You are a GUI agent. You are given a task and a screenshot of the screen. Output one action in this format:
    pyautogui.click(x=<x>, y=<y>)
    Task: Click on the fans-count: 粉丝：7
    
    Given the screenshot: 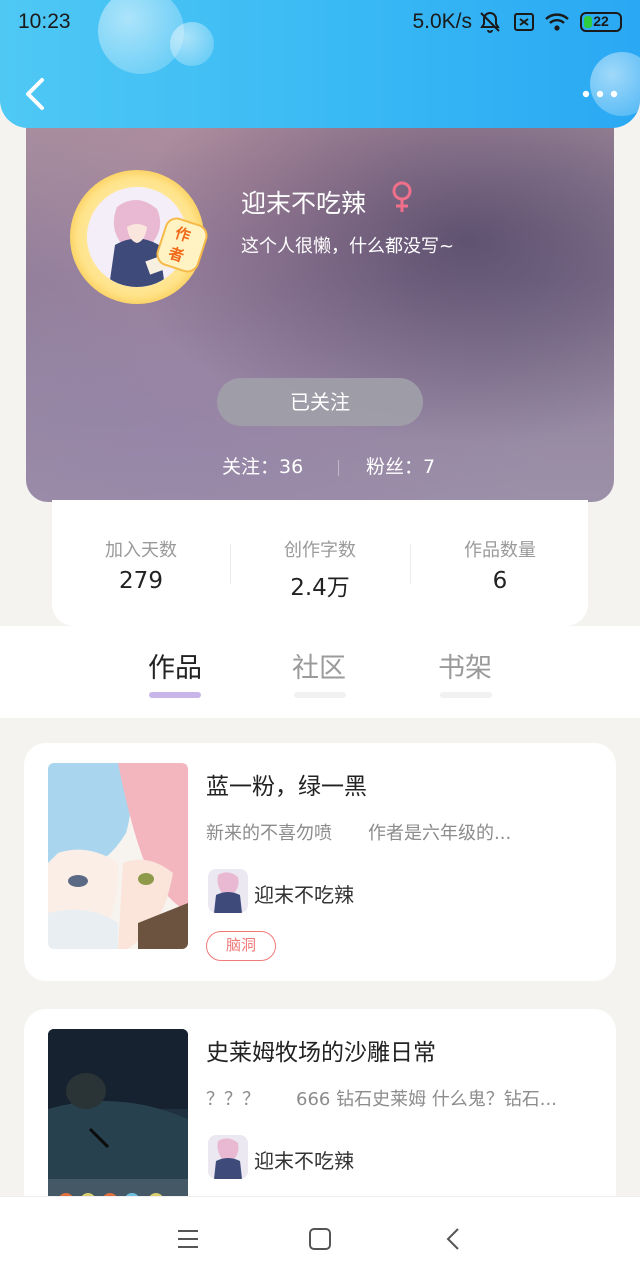 What is the action you would take?
    pyautogui.click(x=400, y=465)
    